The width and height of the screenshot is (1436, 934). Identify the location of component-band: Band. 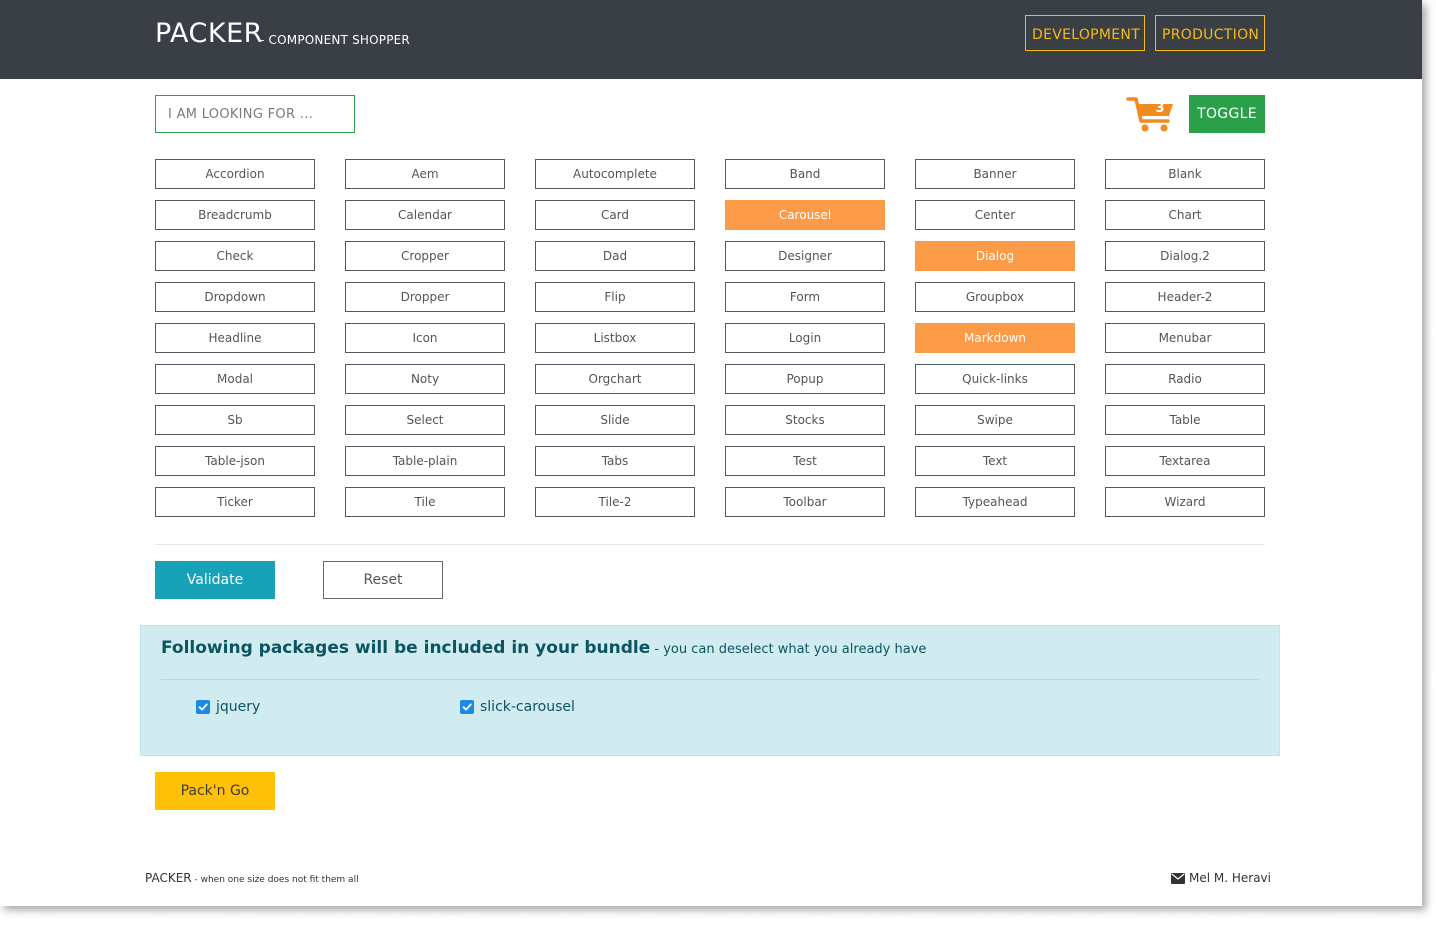
(805, 174).